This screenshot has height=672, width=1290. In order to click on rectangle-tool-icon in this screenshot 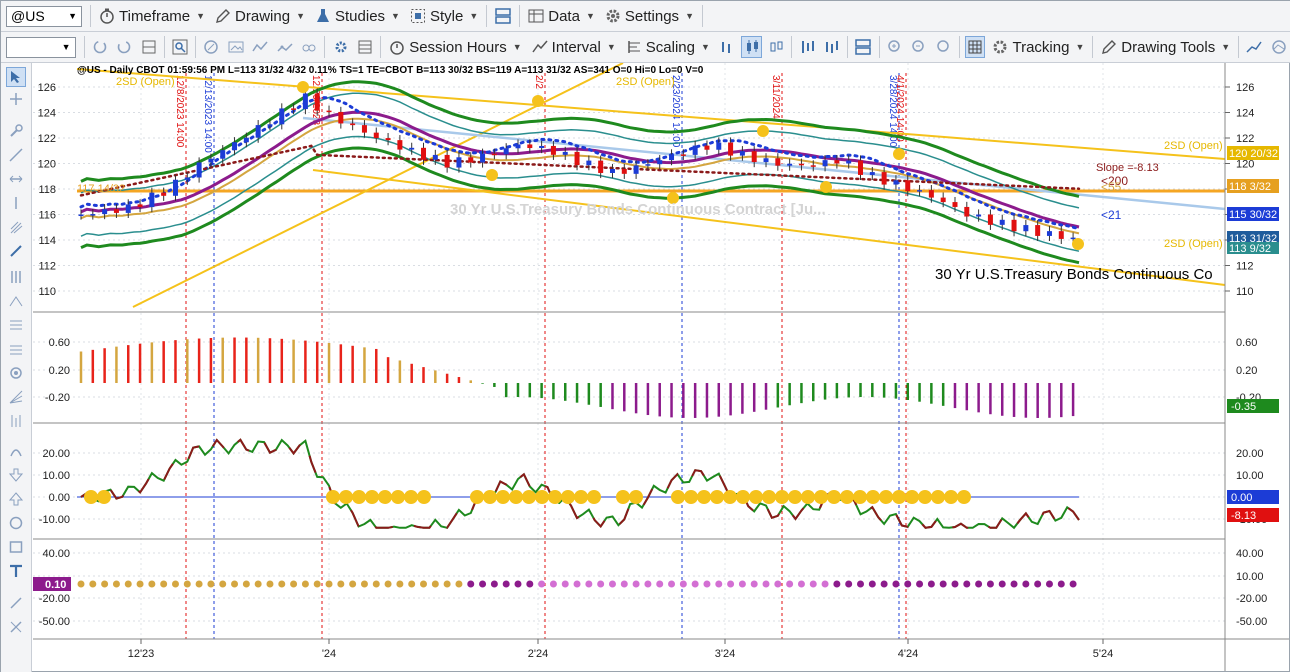, I will do `click(16, 547)`.